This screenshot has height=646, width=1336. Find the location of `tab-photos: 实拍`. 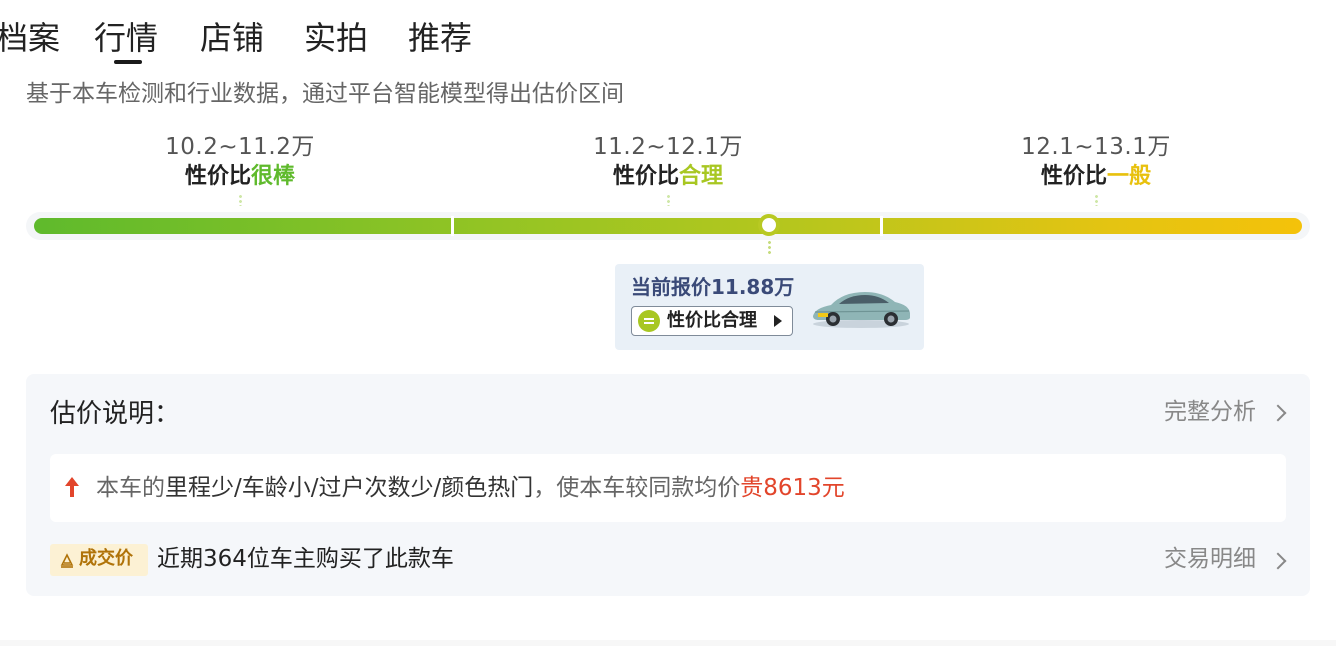

tab-photos: 实拍 is located at coordinates (336, 38).